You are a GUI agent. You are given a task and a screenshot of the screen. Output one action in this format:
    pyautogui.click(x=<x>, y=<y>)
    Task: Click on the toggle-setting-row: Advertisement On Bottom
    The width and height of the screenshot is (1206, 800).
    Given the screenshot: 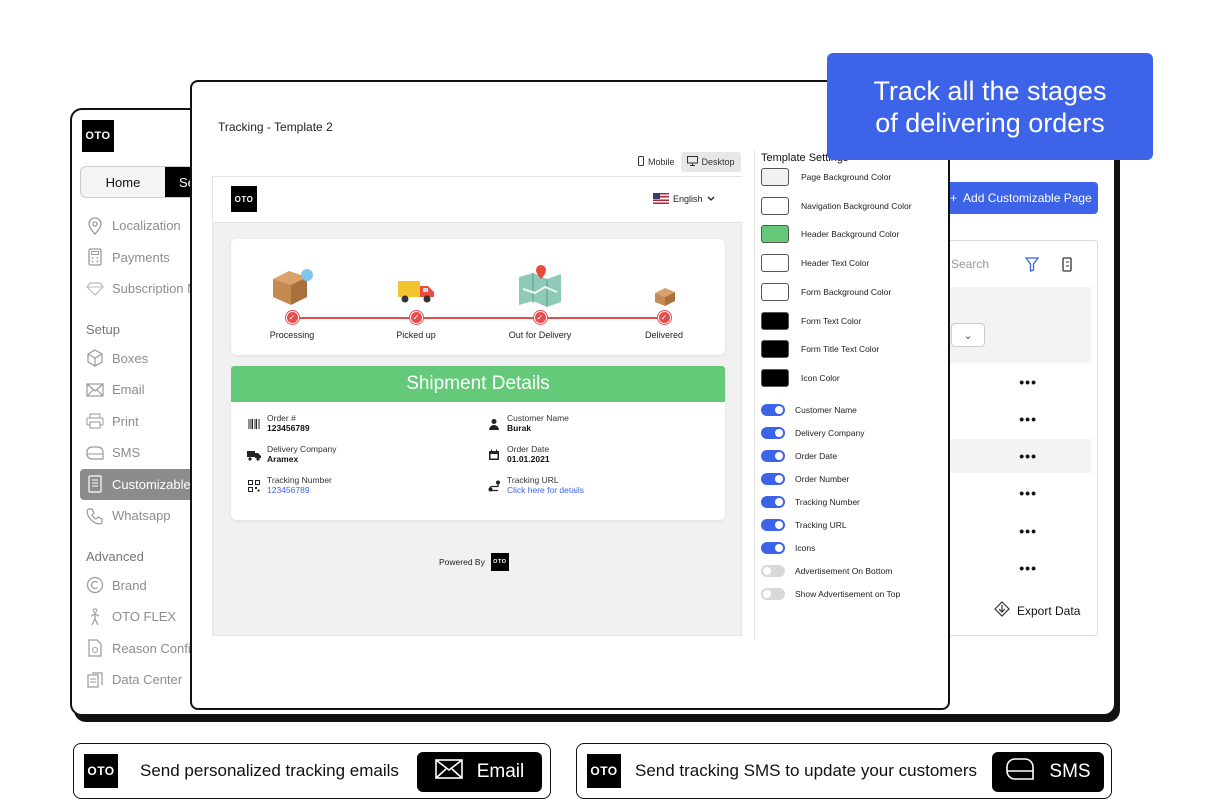 What is the action you would take?
    pyautogui.click(x=826, y=571)
    